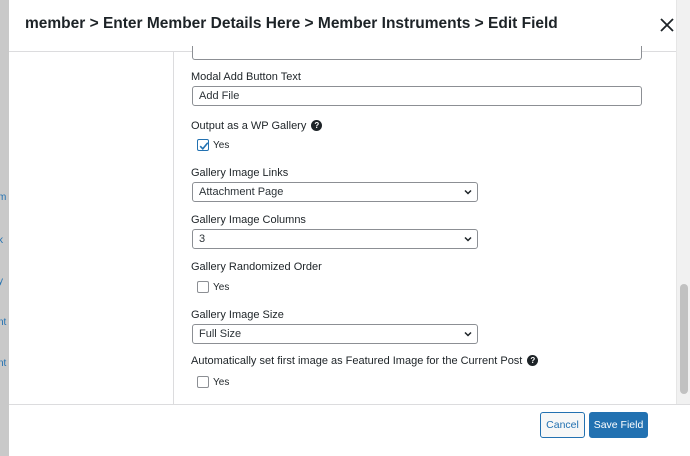  Describe the element at coordinates (221, 382) in the screenshot. I see `featured-image-option: Yes` at that location.